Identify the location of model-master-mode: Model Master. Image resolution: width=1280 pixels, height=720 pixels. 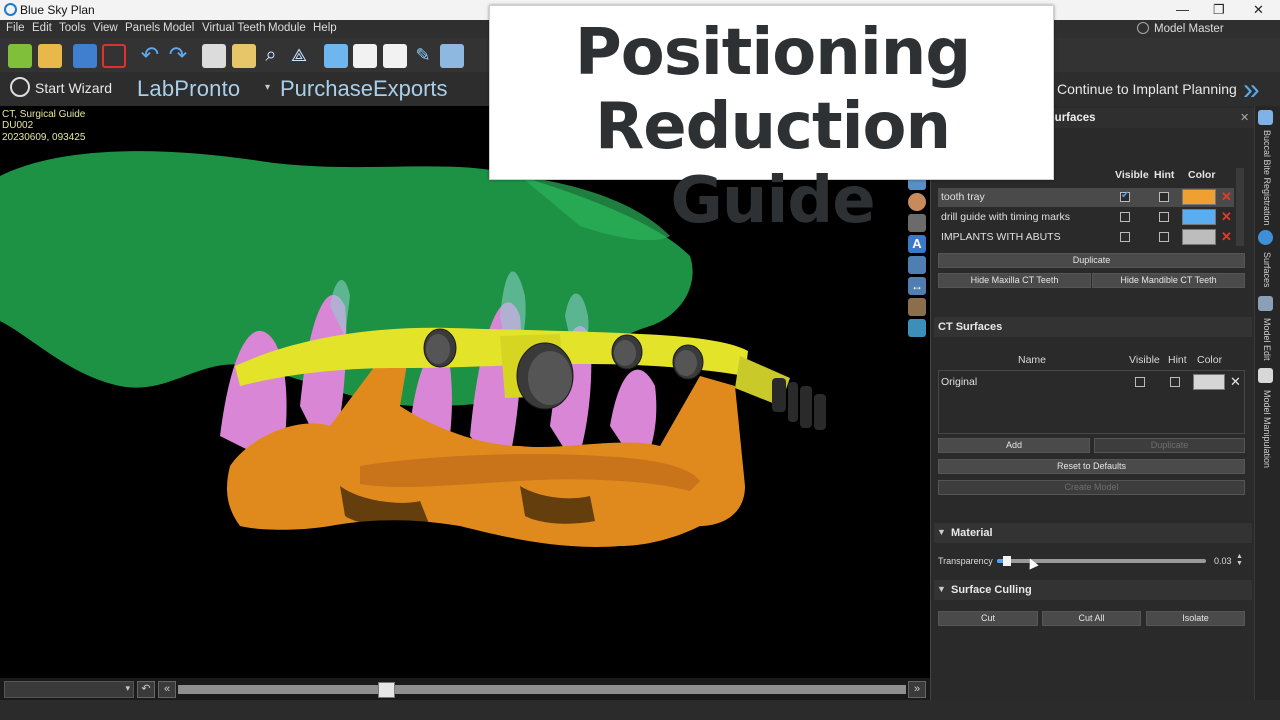
(1180, 28).